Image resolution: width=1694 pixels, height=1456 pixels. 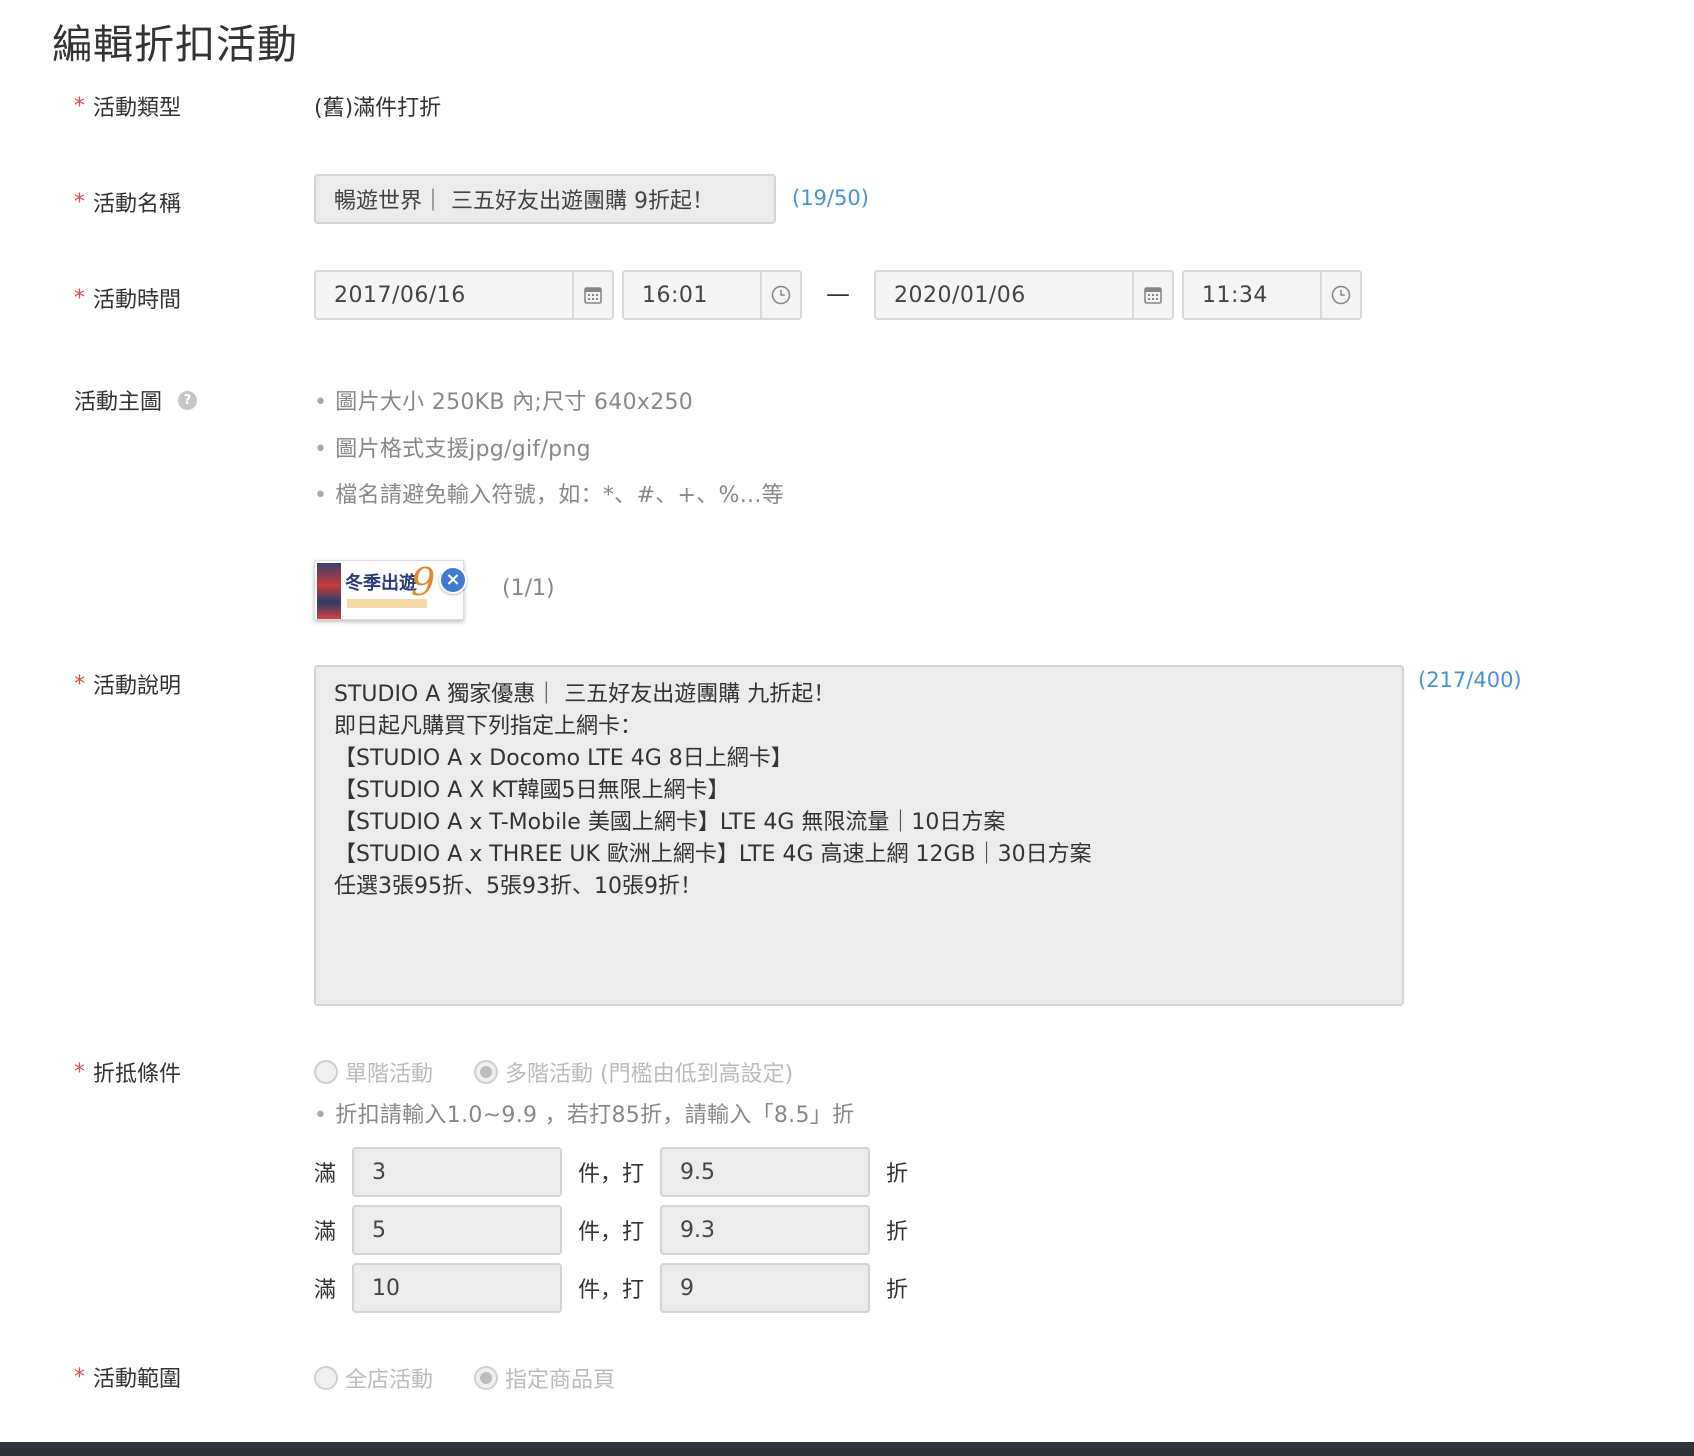 I want to click on activity-type-value: (舊)滿件打折, so click(x=378, y=108).